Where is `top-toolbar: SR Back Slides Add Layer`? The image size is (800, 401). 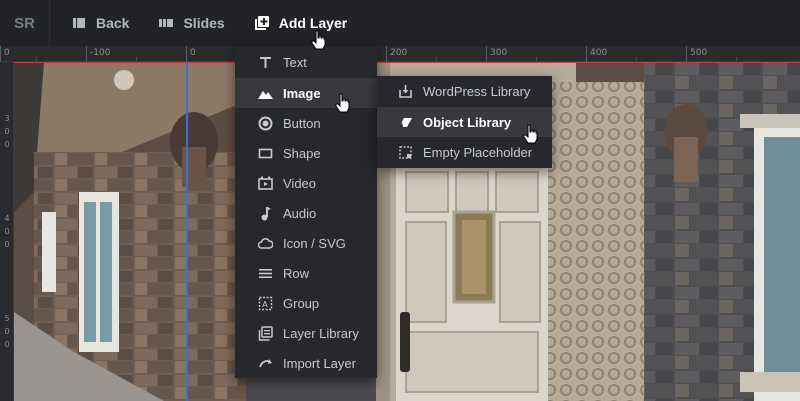
top-toolbar: SR Back Slides Add Layer is located at coordinates (400, 23).